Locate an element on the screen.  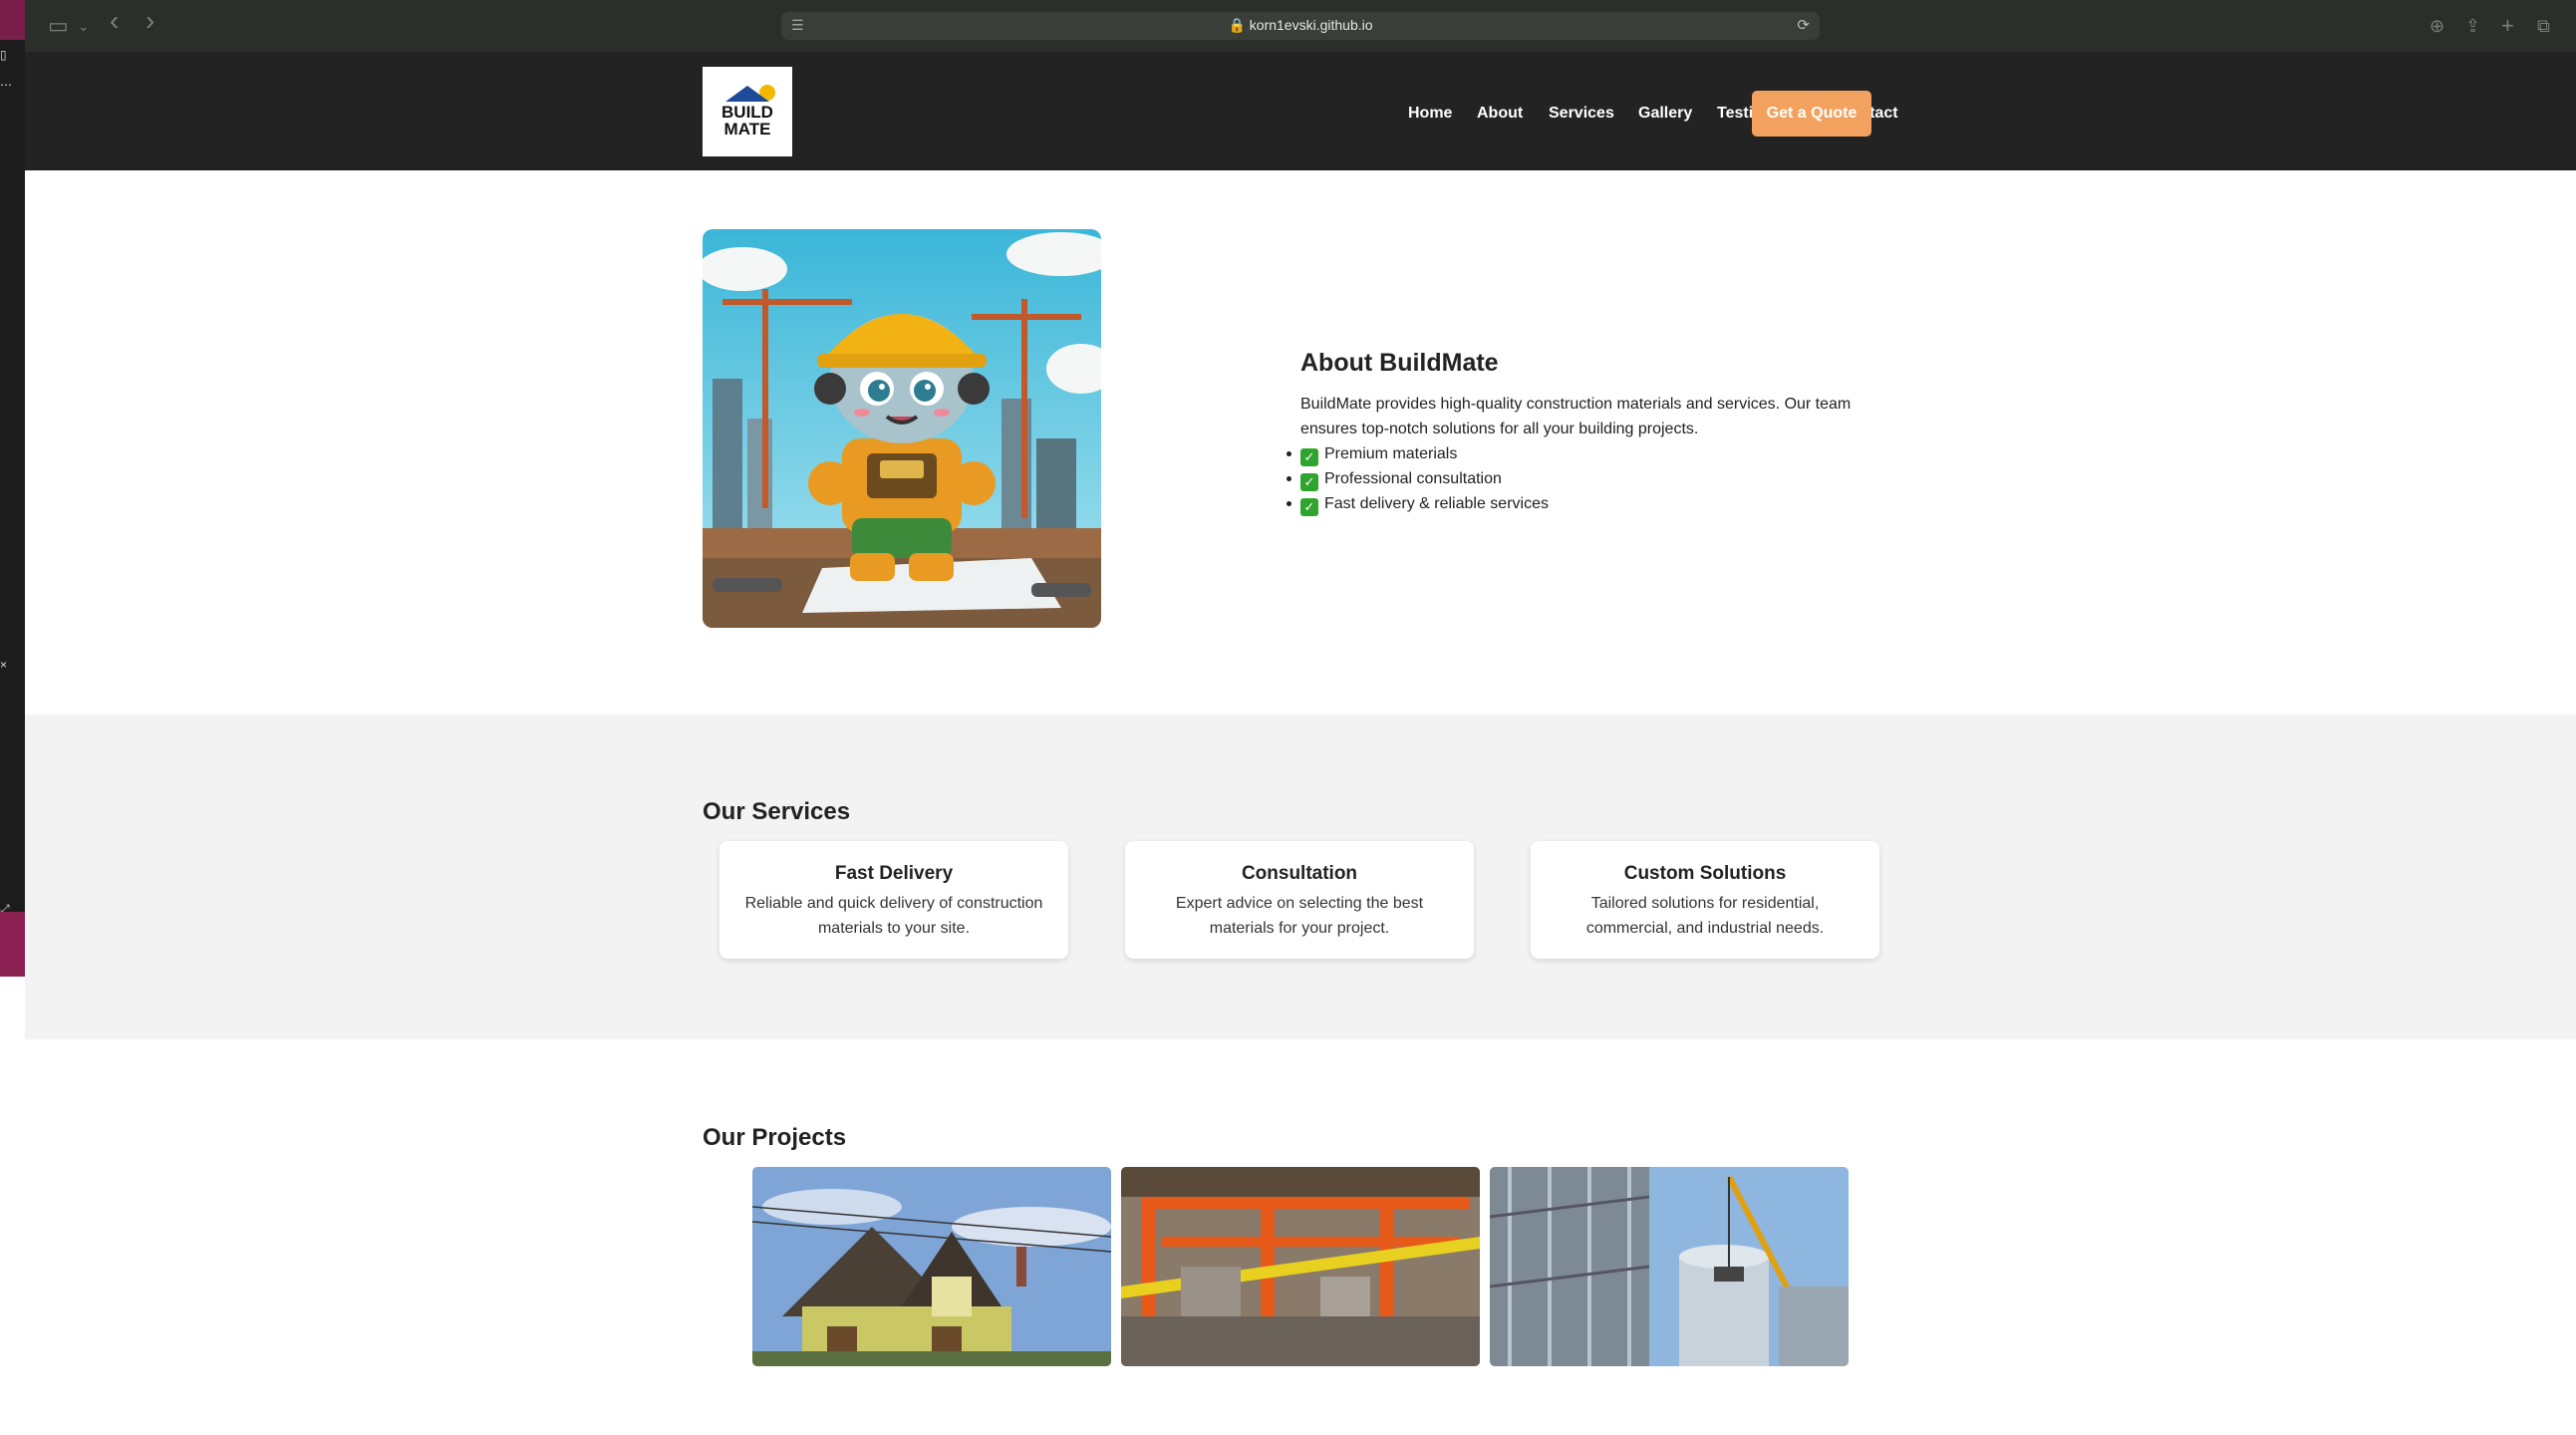
close-icon: × is located at coordinates (4, 665).